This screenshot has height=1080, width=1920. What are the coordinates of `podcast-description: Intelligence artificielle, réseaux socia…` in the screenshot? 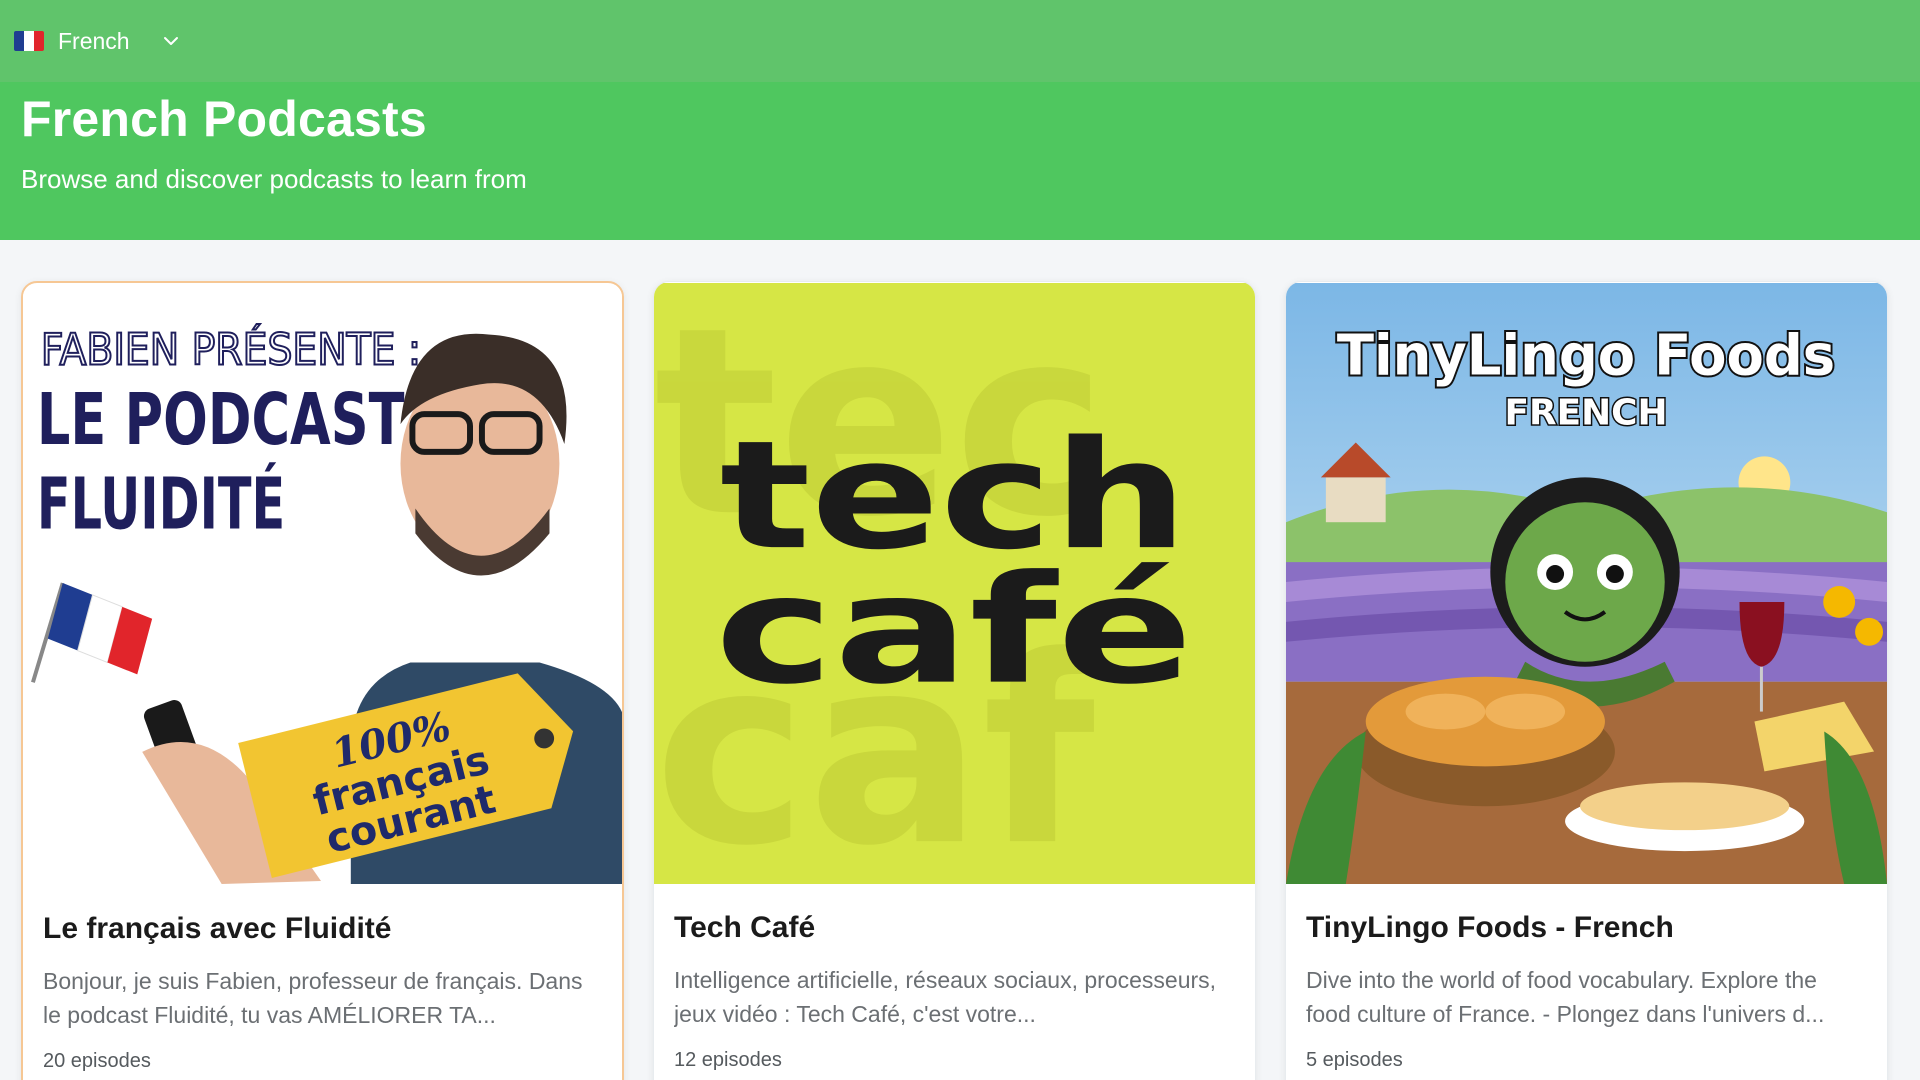 It's located at (945, 997).